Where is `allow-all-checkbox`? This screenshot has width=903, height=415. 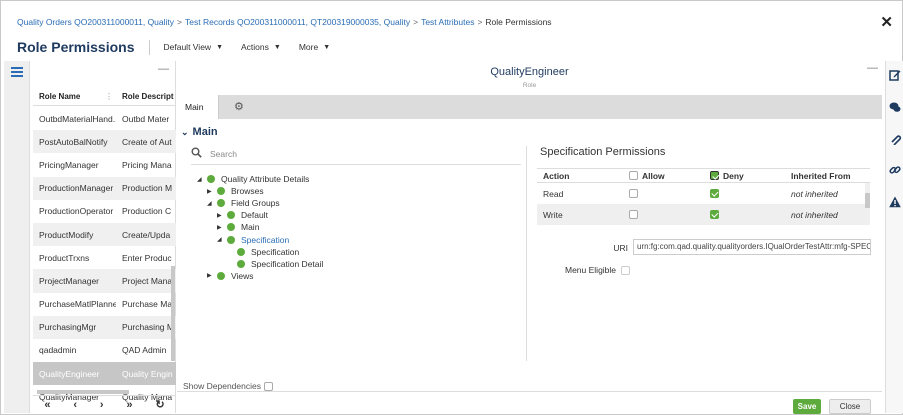
allow-all-checkbox is located at coordinates (633, 175).